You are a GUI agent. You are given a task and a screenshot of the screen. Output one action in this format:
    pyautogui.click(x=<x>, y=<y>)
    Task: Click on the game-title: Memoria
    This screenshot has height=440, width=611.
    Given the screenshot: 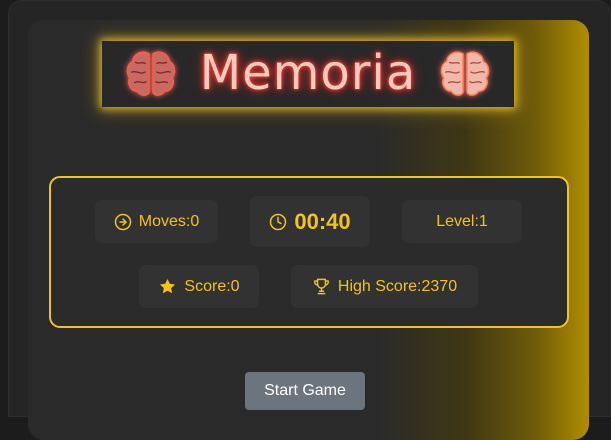 What is the action you would take?
    pyautogui.click(x=308, y=73)
    